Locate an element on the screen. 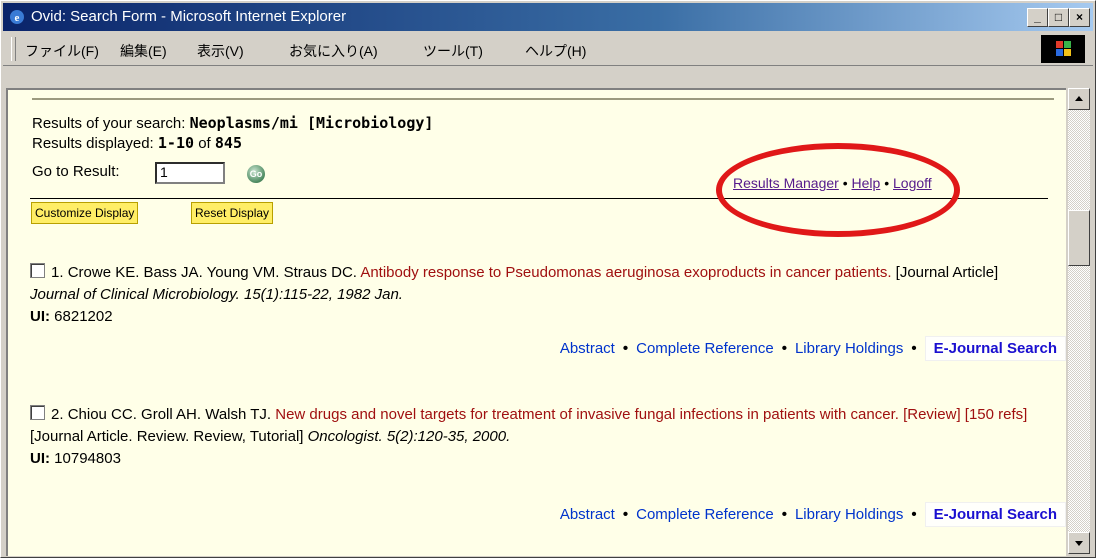 The height and width of the screenshot is (558, 1096). menu-help: ヘルプ(H) is located at coordinates (555, 51).